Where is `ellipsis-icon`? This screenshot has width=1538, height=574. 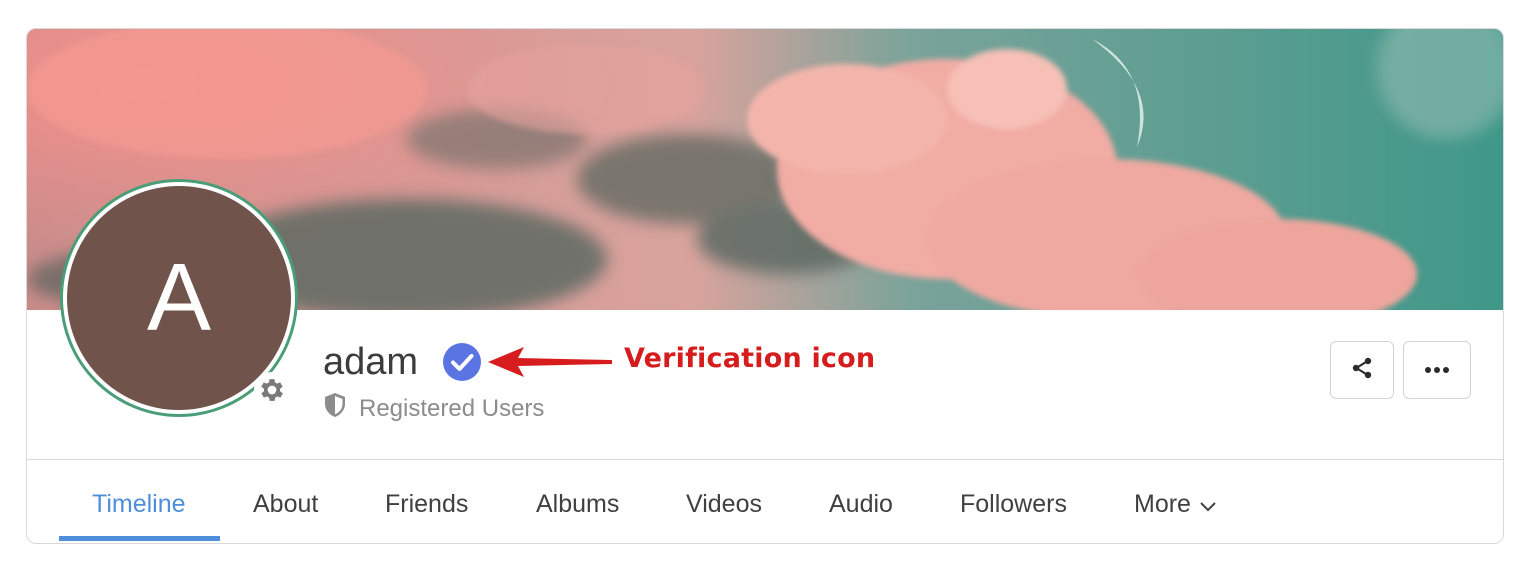
ellipsis-icon is located at coordinates (1437, 370).